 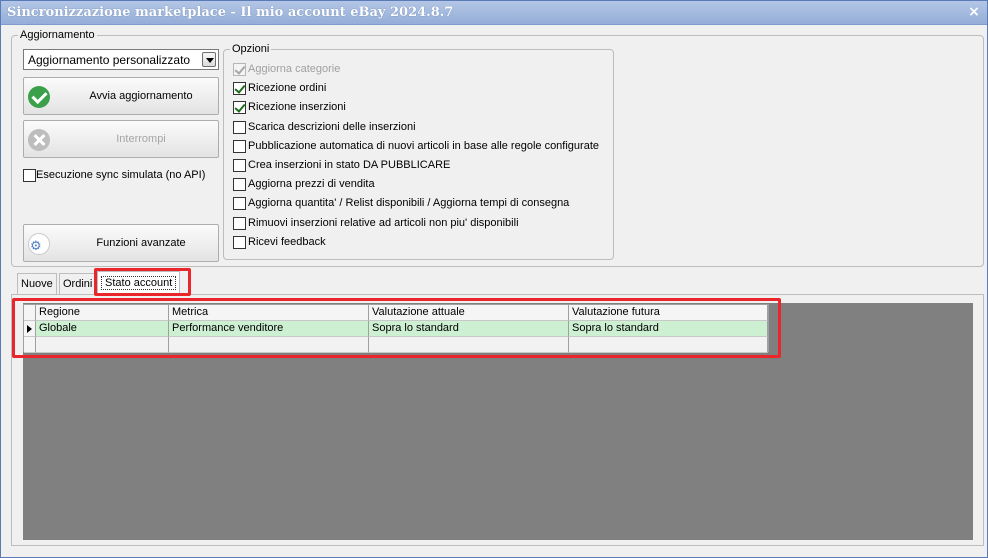 I want to click on tab-ordini-label: Ordini, so click(x=78, y=284).